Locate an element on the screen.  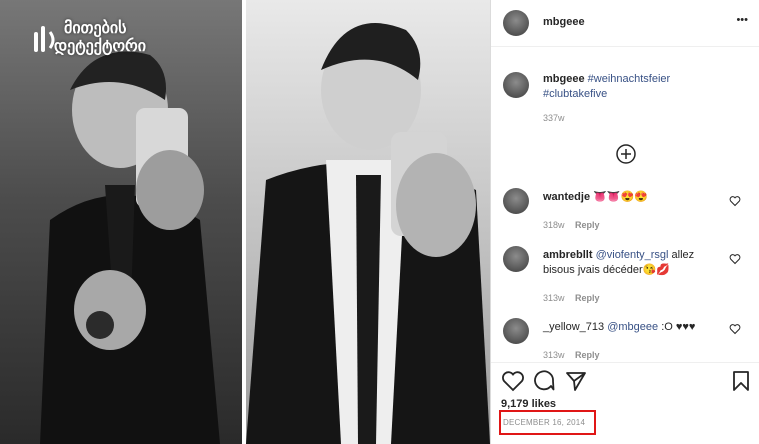
comment-username: wantedje is located at coordinates (566, 197).